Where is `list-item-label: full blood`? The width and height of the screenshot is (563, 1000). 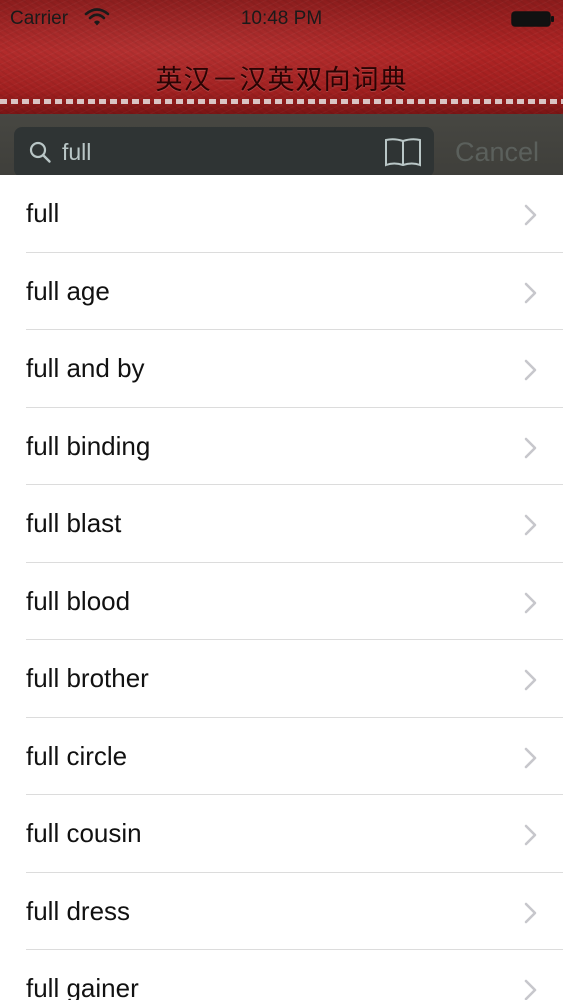 list-item-label: full blood is located at coordinates (78, 600).